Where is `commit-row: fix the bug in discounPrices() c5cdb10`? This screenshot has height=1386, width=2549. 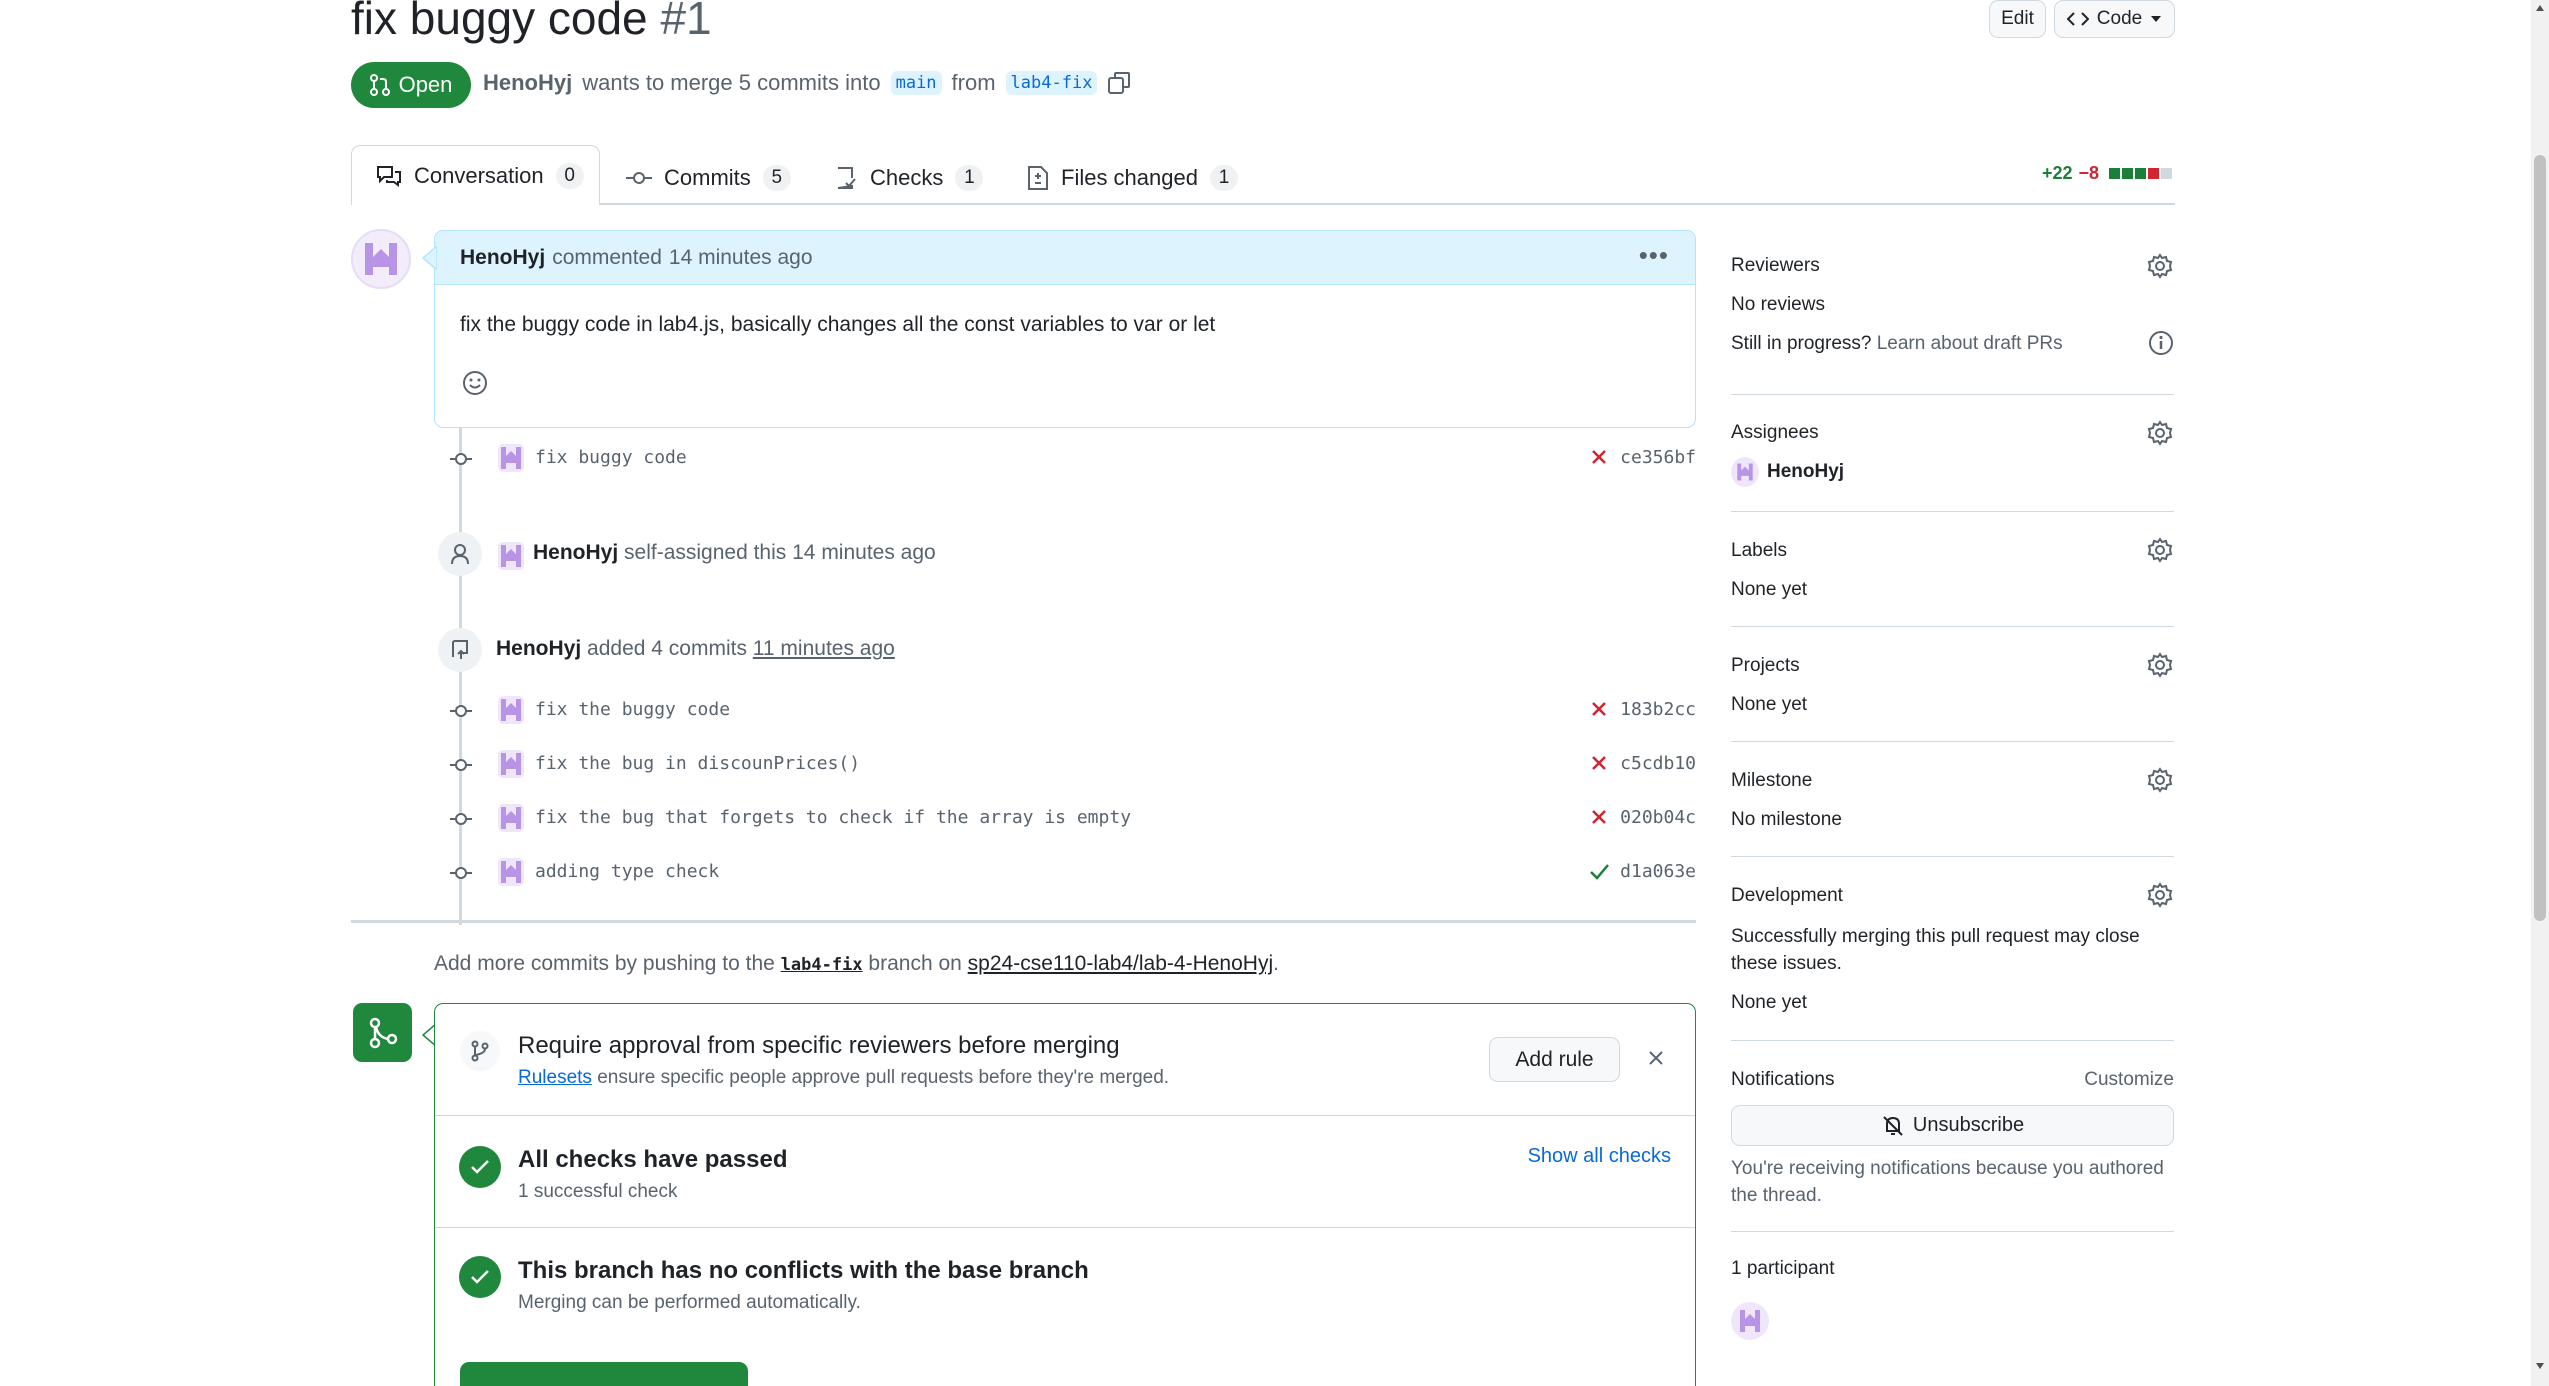
commit-row: fix the bug in discounPrices() c5cdb10 is located at coordinates (1065, 764).